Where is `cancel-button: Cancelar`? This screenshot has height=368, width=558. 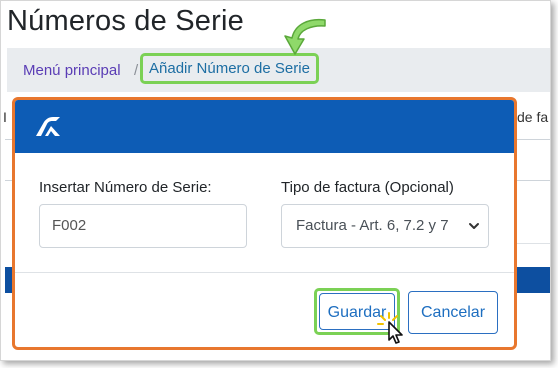
cancel-button: Cancelar is located at coordinates (453, 312).